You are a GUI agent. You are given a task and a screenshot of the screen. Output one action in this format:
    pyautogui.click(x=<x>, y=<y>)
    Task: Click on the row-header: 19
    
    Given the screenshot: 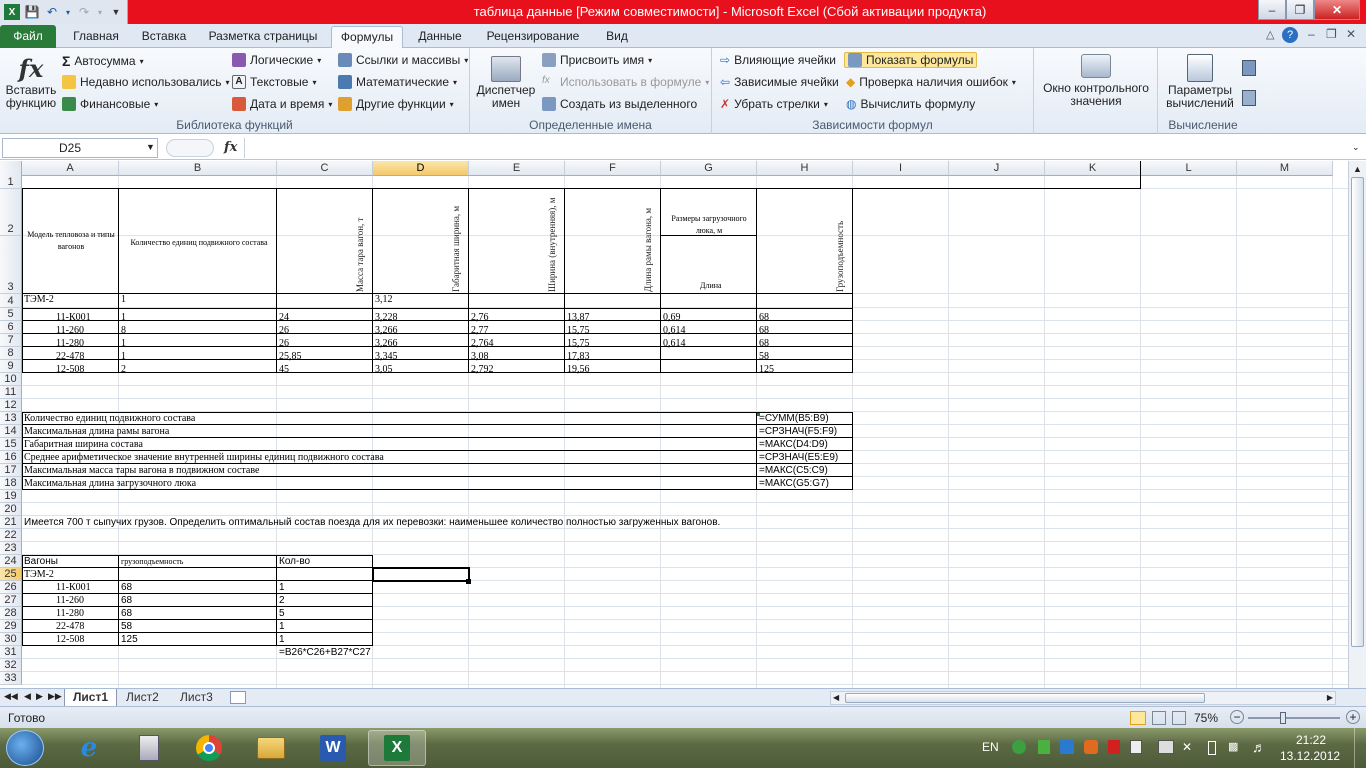 What is the action you would take?
    pyautogui.click(x=11, y=496)
    